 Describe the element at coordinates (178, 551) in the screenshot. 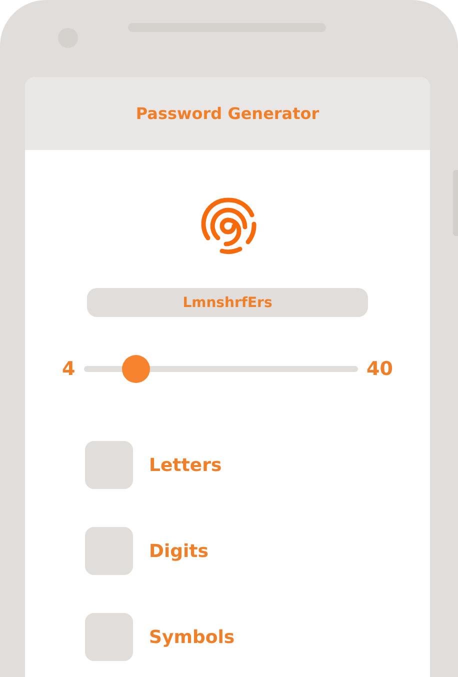

I see `option-label: Digits` at that location.